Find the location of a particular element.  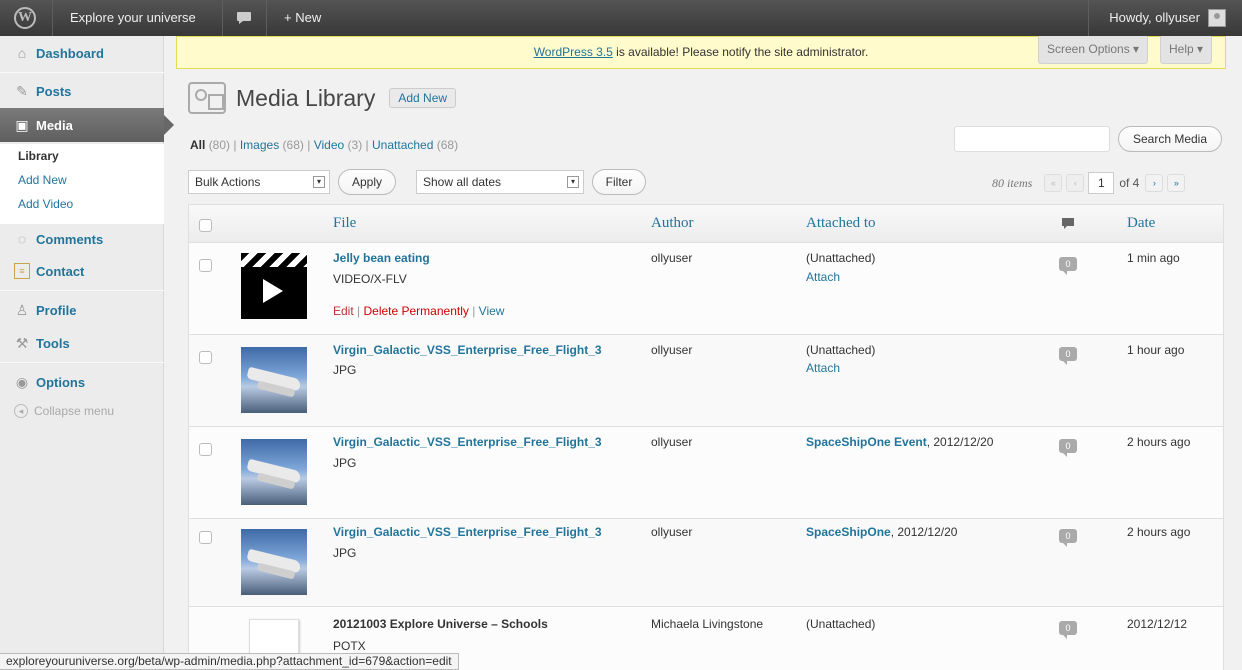

submenu-library: Library is located at coordinates (91, 156).